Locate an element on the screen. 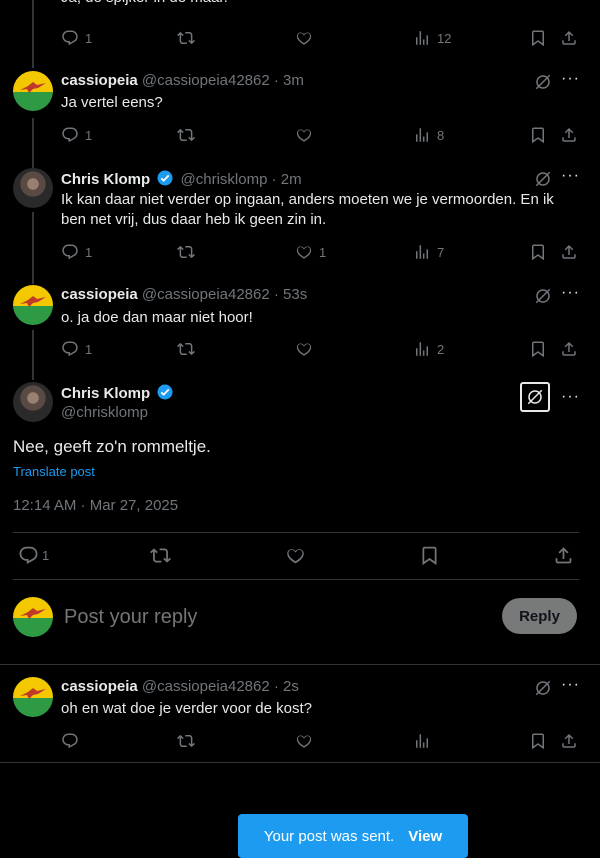  post-header: cassiopeia @cassiopeia42862 · 3m is located at coordinates (182, 80).